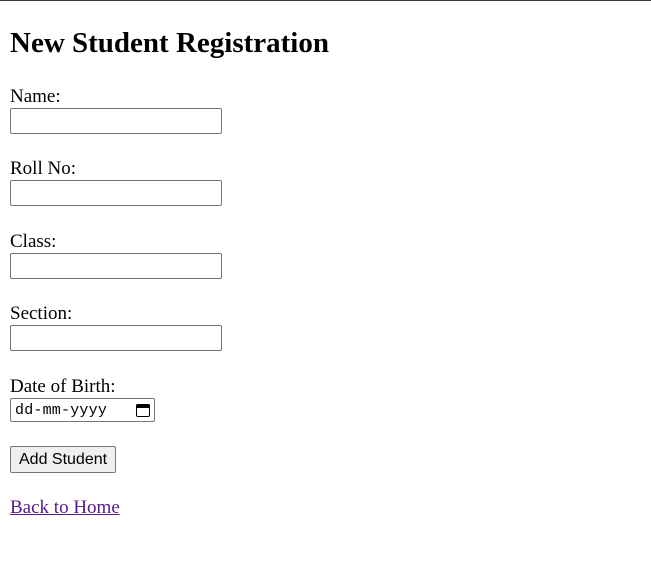 This screenshot has height=584, width=651. What do you see at coordinates (143, 410) in the screenshot?
I see `calendar-icon` at bounding box center [143, 410].